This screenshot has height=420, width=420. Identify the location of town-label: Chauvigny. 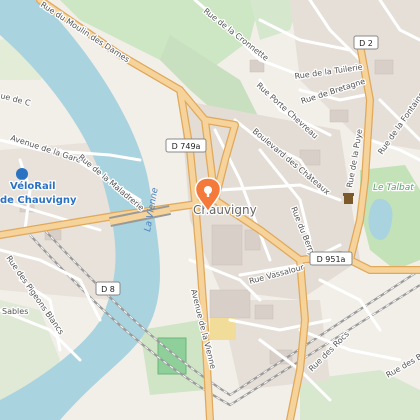
(225, 210).